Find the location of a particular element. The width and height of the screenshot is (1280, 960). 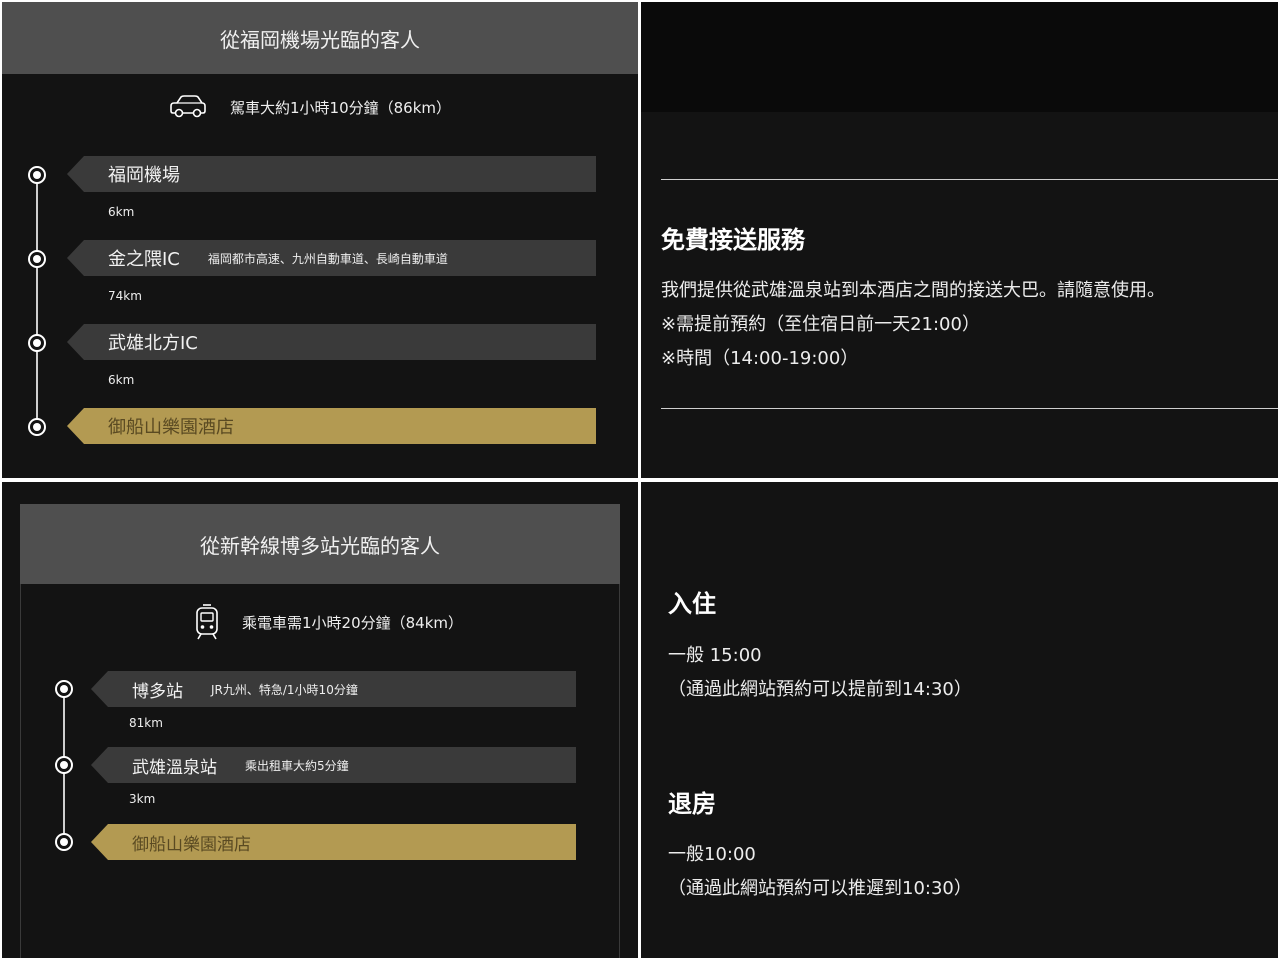

shinkansen-route-title: 從新幹線博多站光臨的客人 is located at coordinates (320, 544).